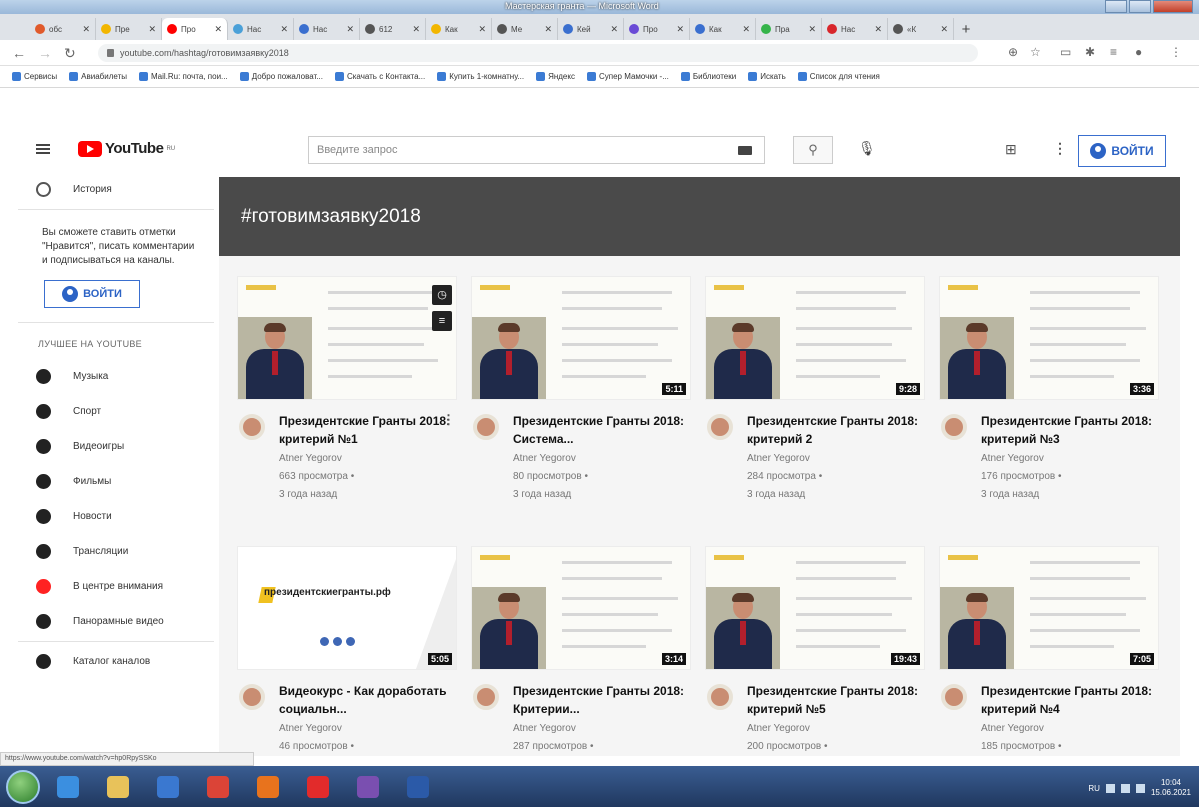 The image size is (1199, 807). What do you see at coordinates (1013, 52) in the screenshot?
I see `translate-icon: ⊕` at bounding box center [1013, 52].